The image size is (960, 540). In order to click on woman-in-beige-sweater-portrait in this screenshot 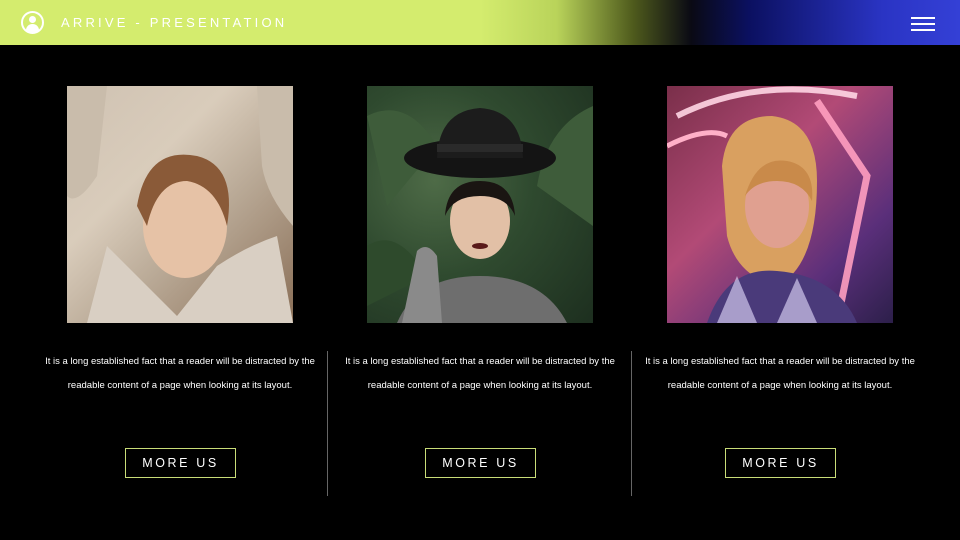, I will do `click(180, 204)`.